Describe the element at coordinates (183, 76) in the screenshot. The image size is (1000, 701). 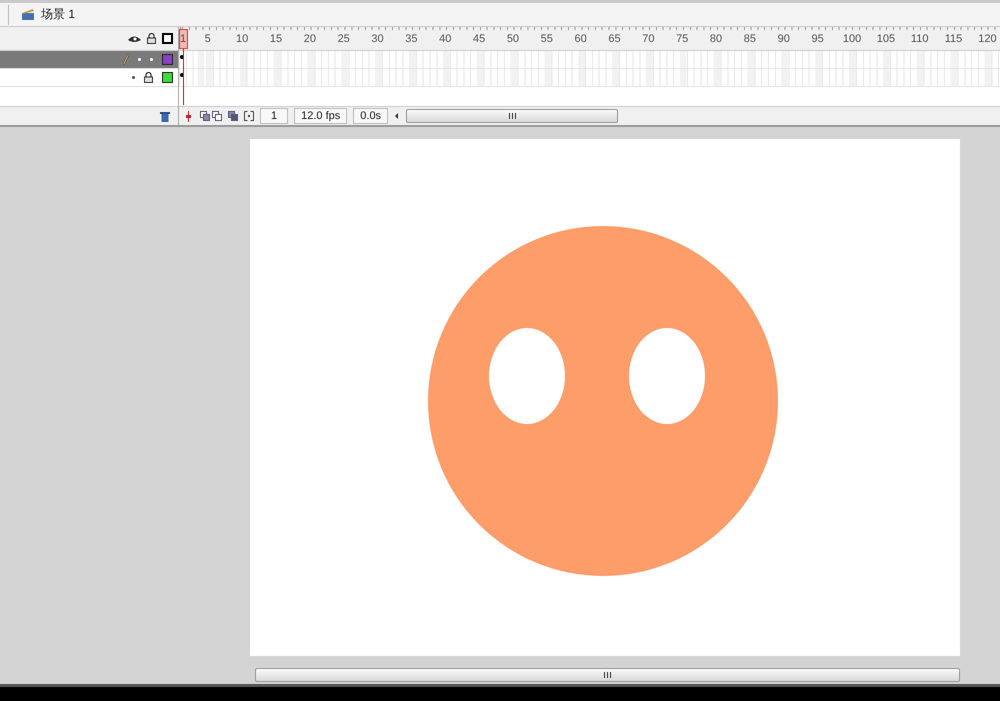
I see `playhead-line` at that location.